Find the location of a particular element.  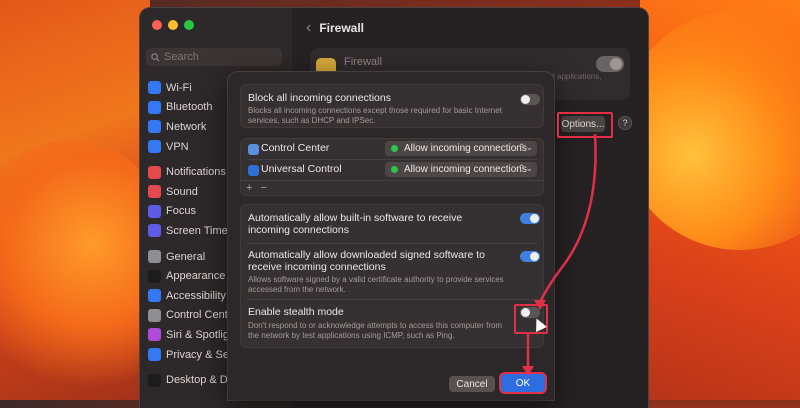

annotation-arrows is located at coordinates (559, 254).